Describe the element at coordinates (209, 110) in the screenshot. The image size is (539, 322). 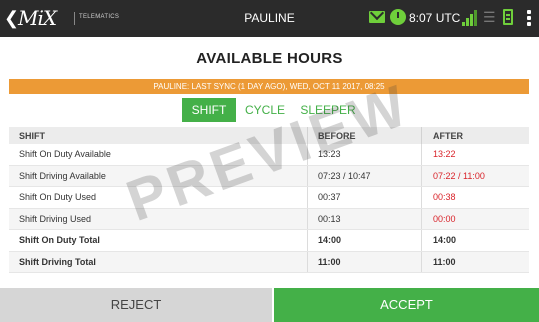
I see `tab-shift: SHIFT` at that location.